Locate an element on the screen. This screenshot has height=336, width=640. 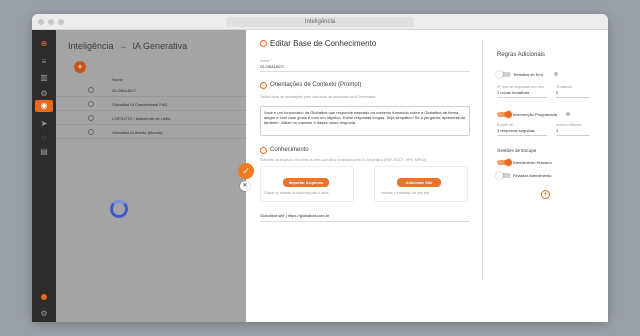
knowledge-base-icon is located at coordinates (263, 43).